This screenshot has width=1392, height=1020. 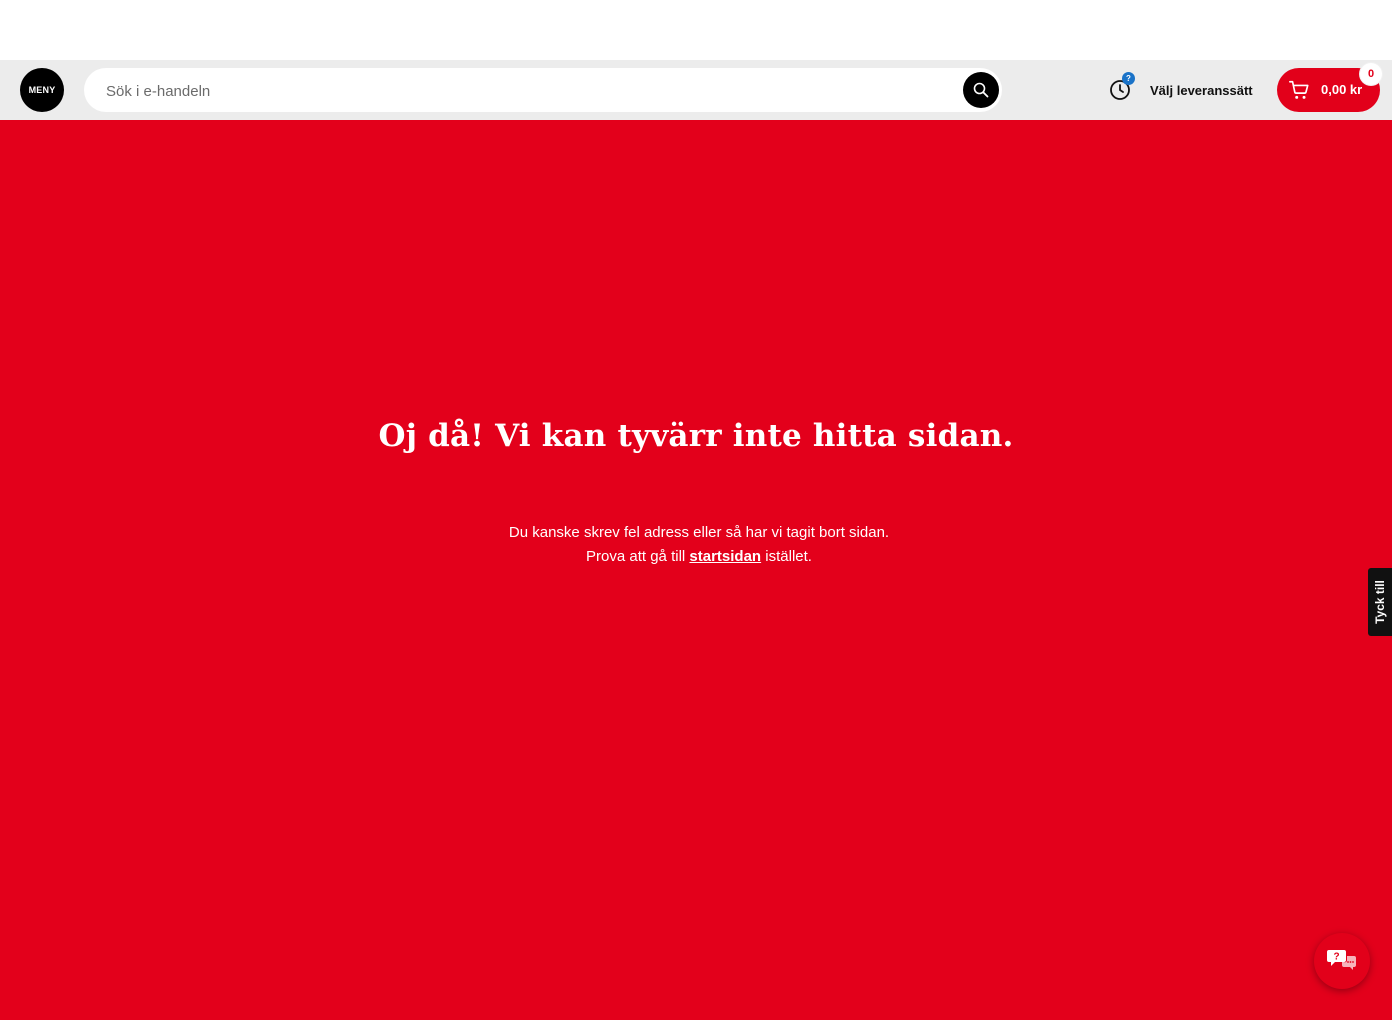 I want to click on cart-total: 0,00 kr, so click(x=1342, y=89).